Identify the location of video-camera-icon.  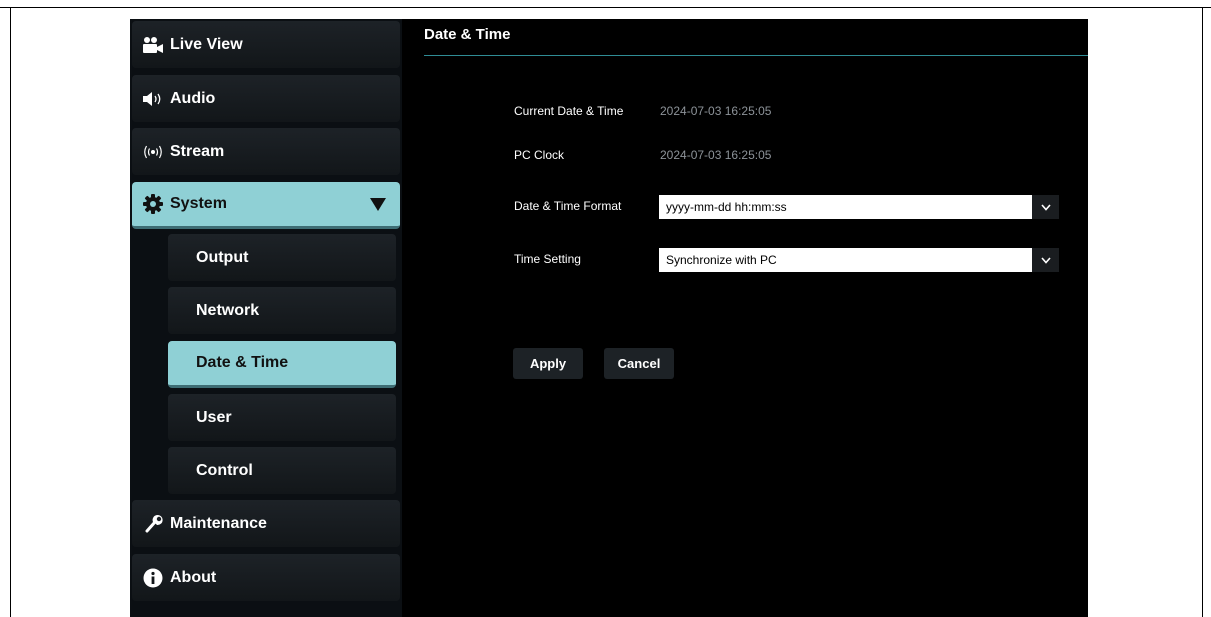
(153, 45).